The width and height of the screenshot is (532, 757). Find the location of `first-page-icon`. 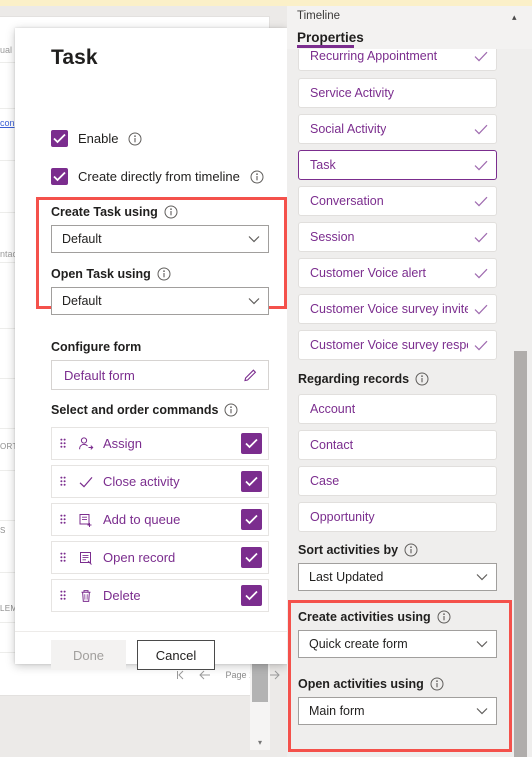

first-page-icon is located at coordinates (180, 675).